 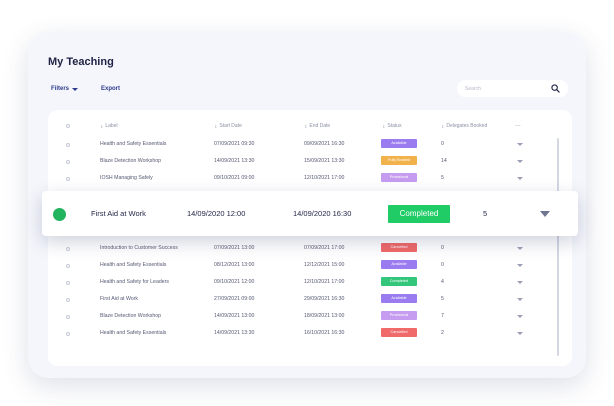 I want to click on row-label: IOSH Managing Safely, so click(x=126, y=178).